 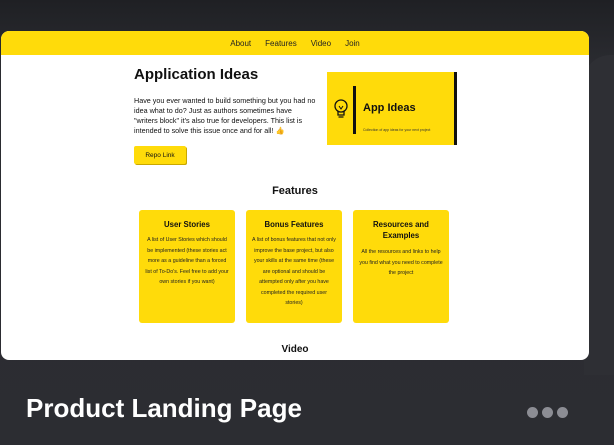 I want to click on nav-link-features: Features, so click(x=281, y=43).